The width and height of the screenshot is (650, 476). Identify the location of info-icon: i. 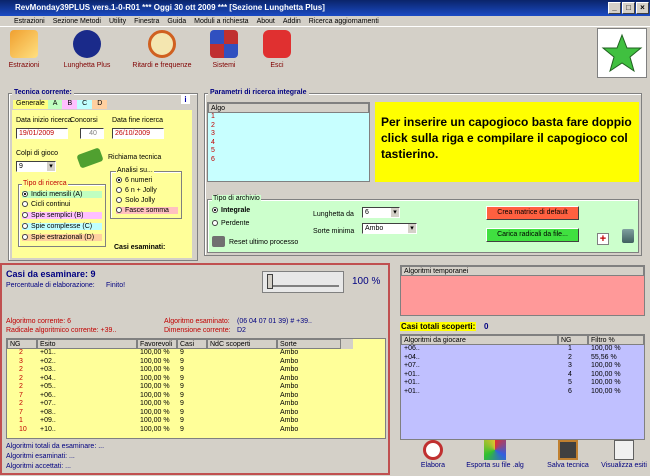
(185, 99).